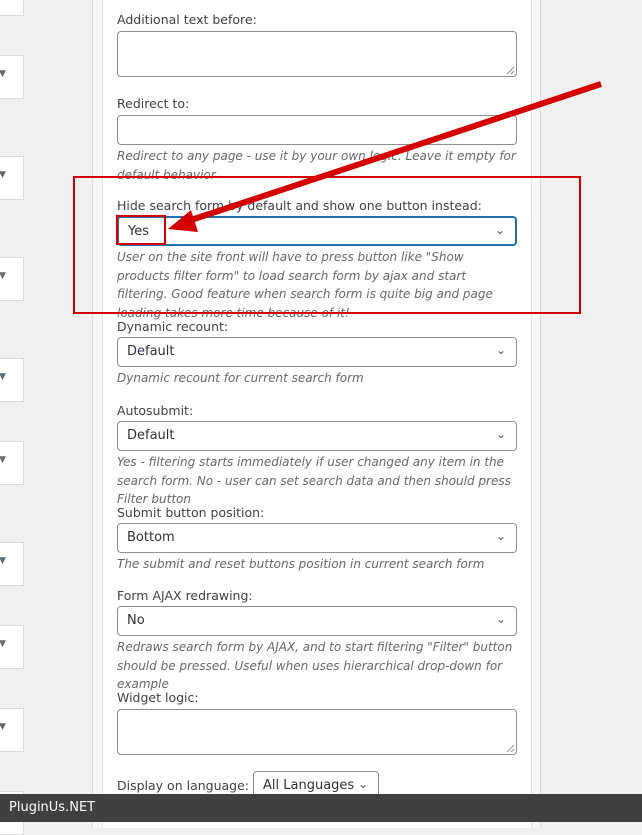 The width and height of the screenshot is (642, 835). What do you see at coordinates (393, 153) in the screenshot?
I see `arrow-line` at bounding box center [393, 153].